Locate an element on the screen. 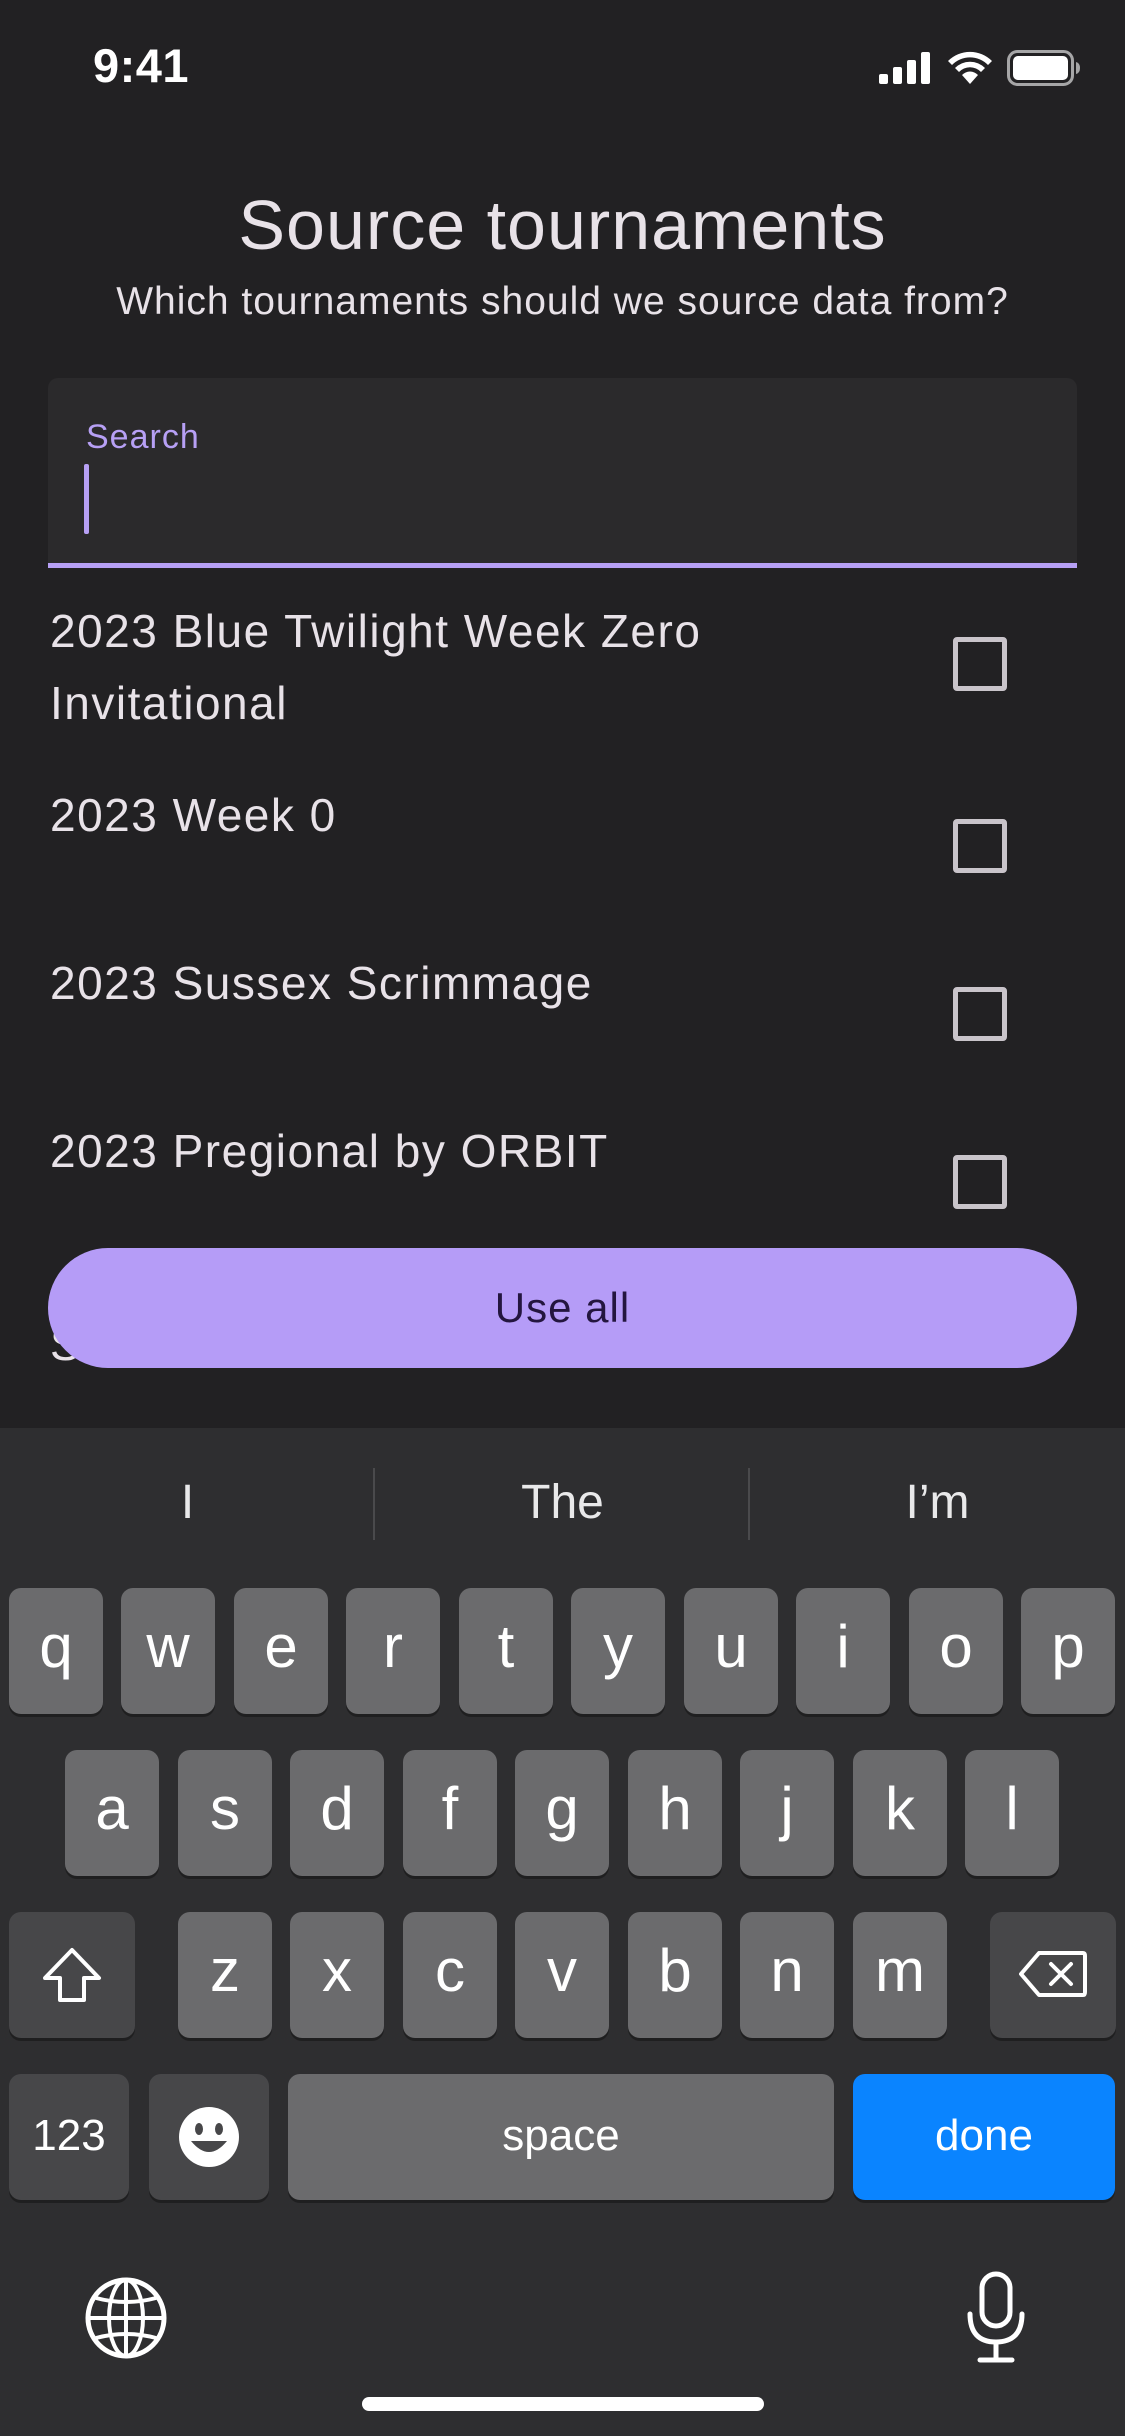 The image size is (1125, 2436). delete-key is located at coordinates (1053, 1975).